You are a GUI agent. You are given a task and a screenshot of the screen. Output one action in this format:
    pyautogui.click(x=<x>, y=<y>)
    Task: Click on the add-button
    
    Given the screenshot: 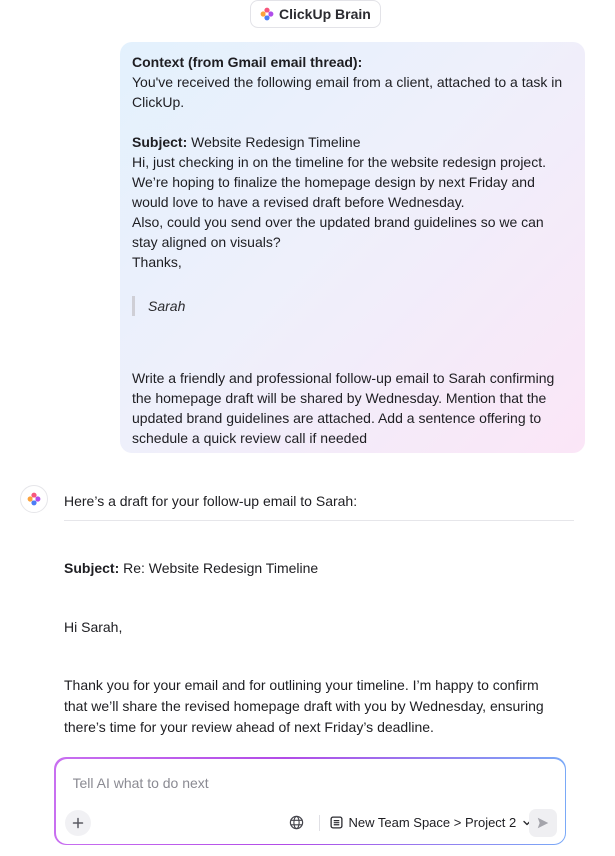 What is the action you would take?
    pyautogui.click(x=77, y=822)
    